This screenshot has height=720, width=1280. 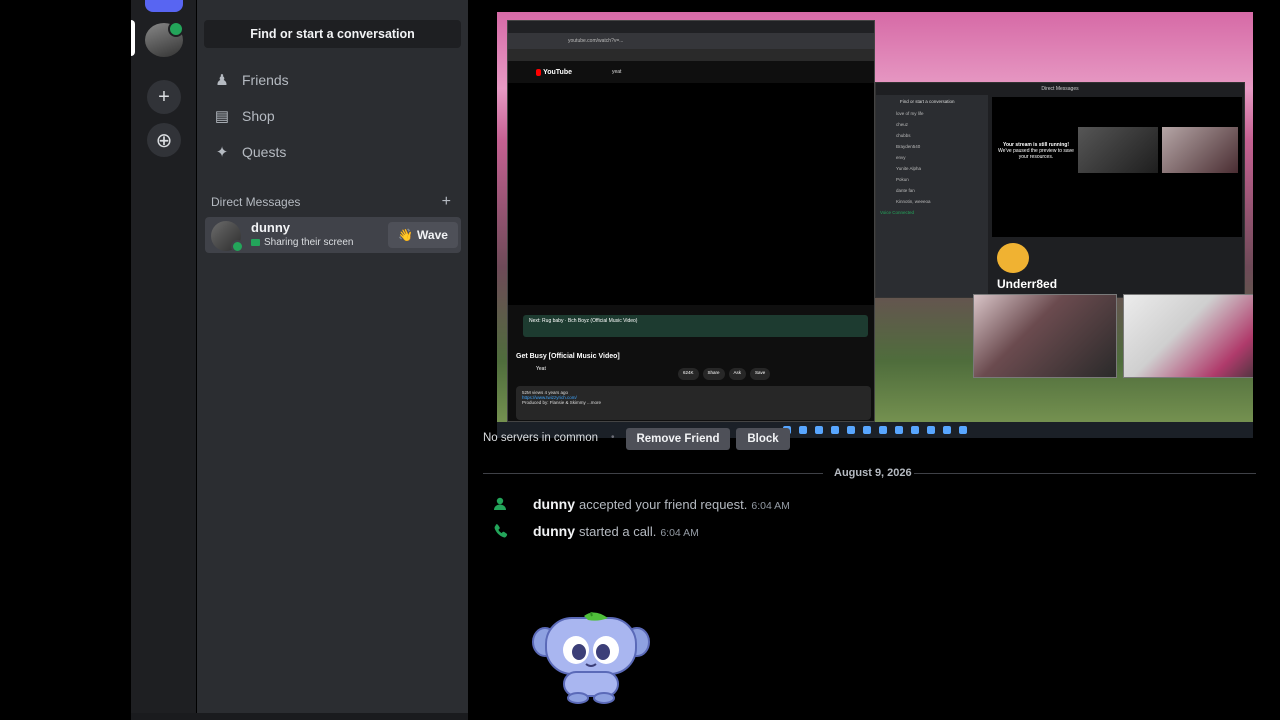 What do you see at coordinates (237, 246) in the screenshot?
I see `online-status-dot` at bounding box center [237, 246].